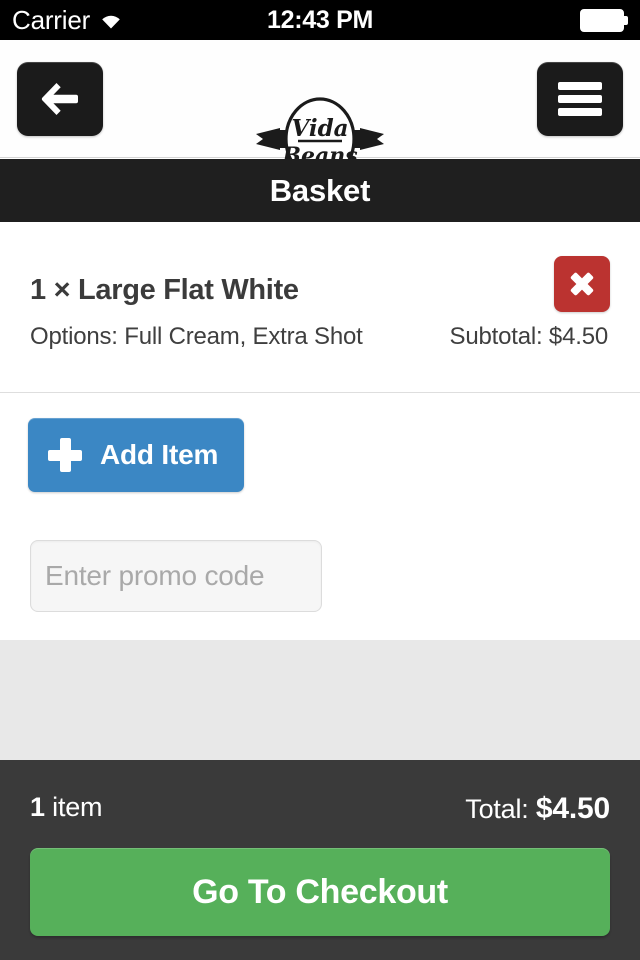 The height and width of the screenshot is (960, 640). I want to click on page-title: Basket, so click(320, 190).